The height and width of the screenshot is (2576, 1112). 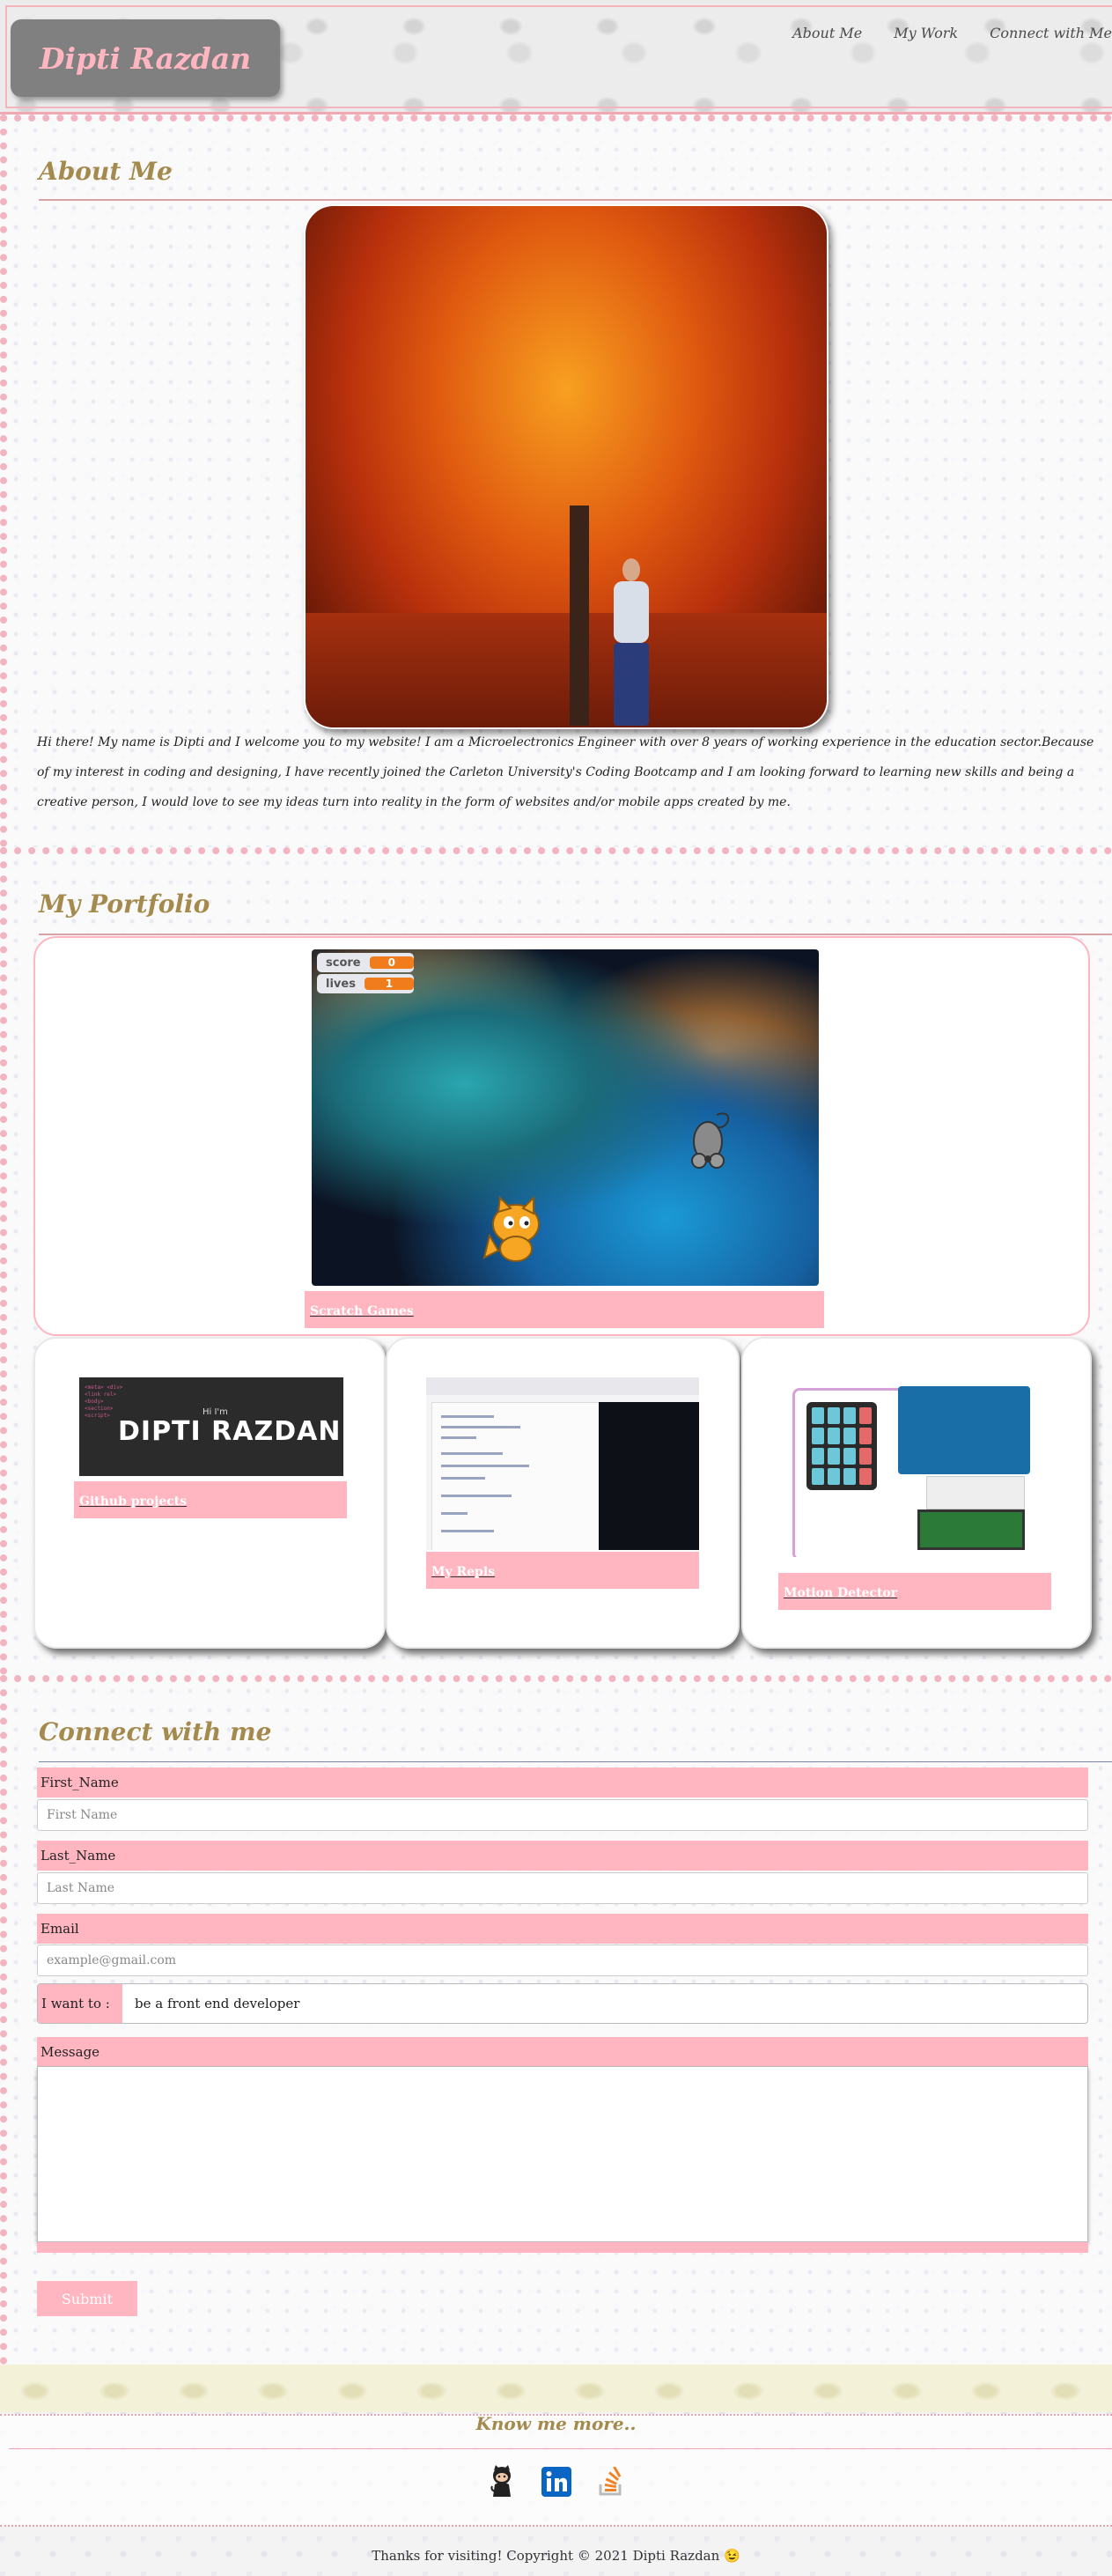 I want to click on featured-project-card: score 0 lives 1 Scratch Games, so click(x=561, y=1136).